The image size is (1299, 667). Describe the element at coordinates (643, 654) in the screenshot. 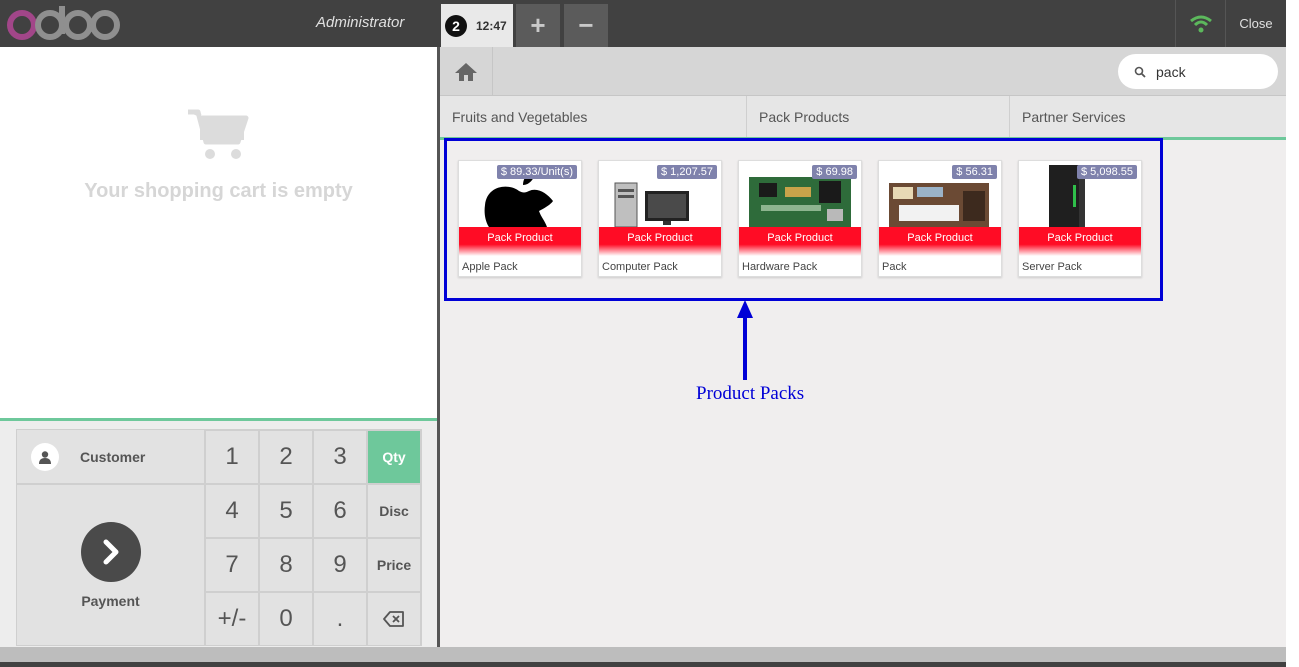

I see `bottom-scrollbar` at that location.